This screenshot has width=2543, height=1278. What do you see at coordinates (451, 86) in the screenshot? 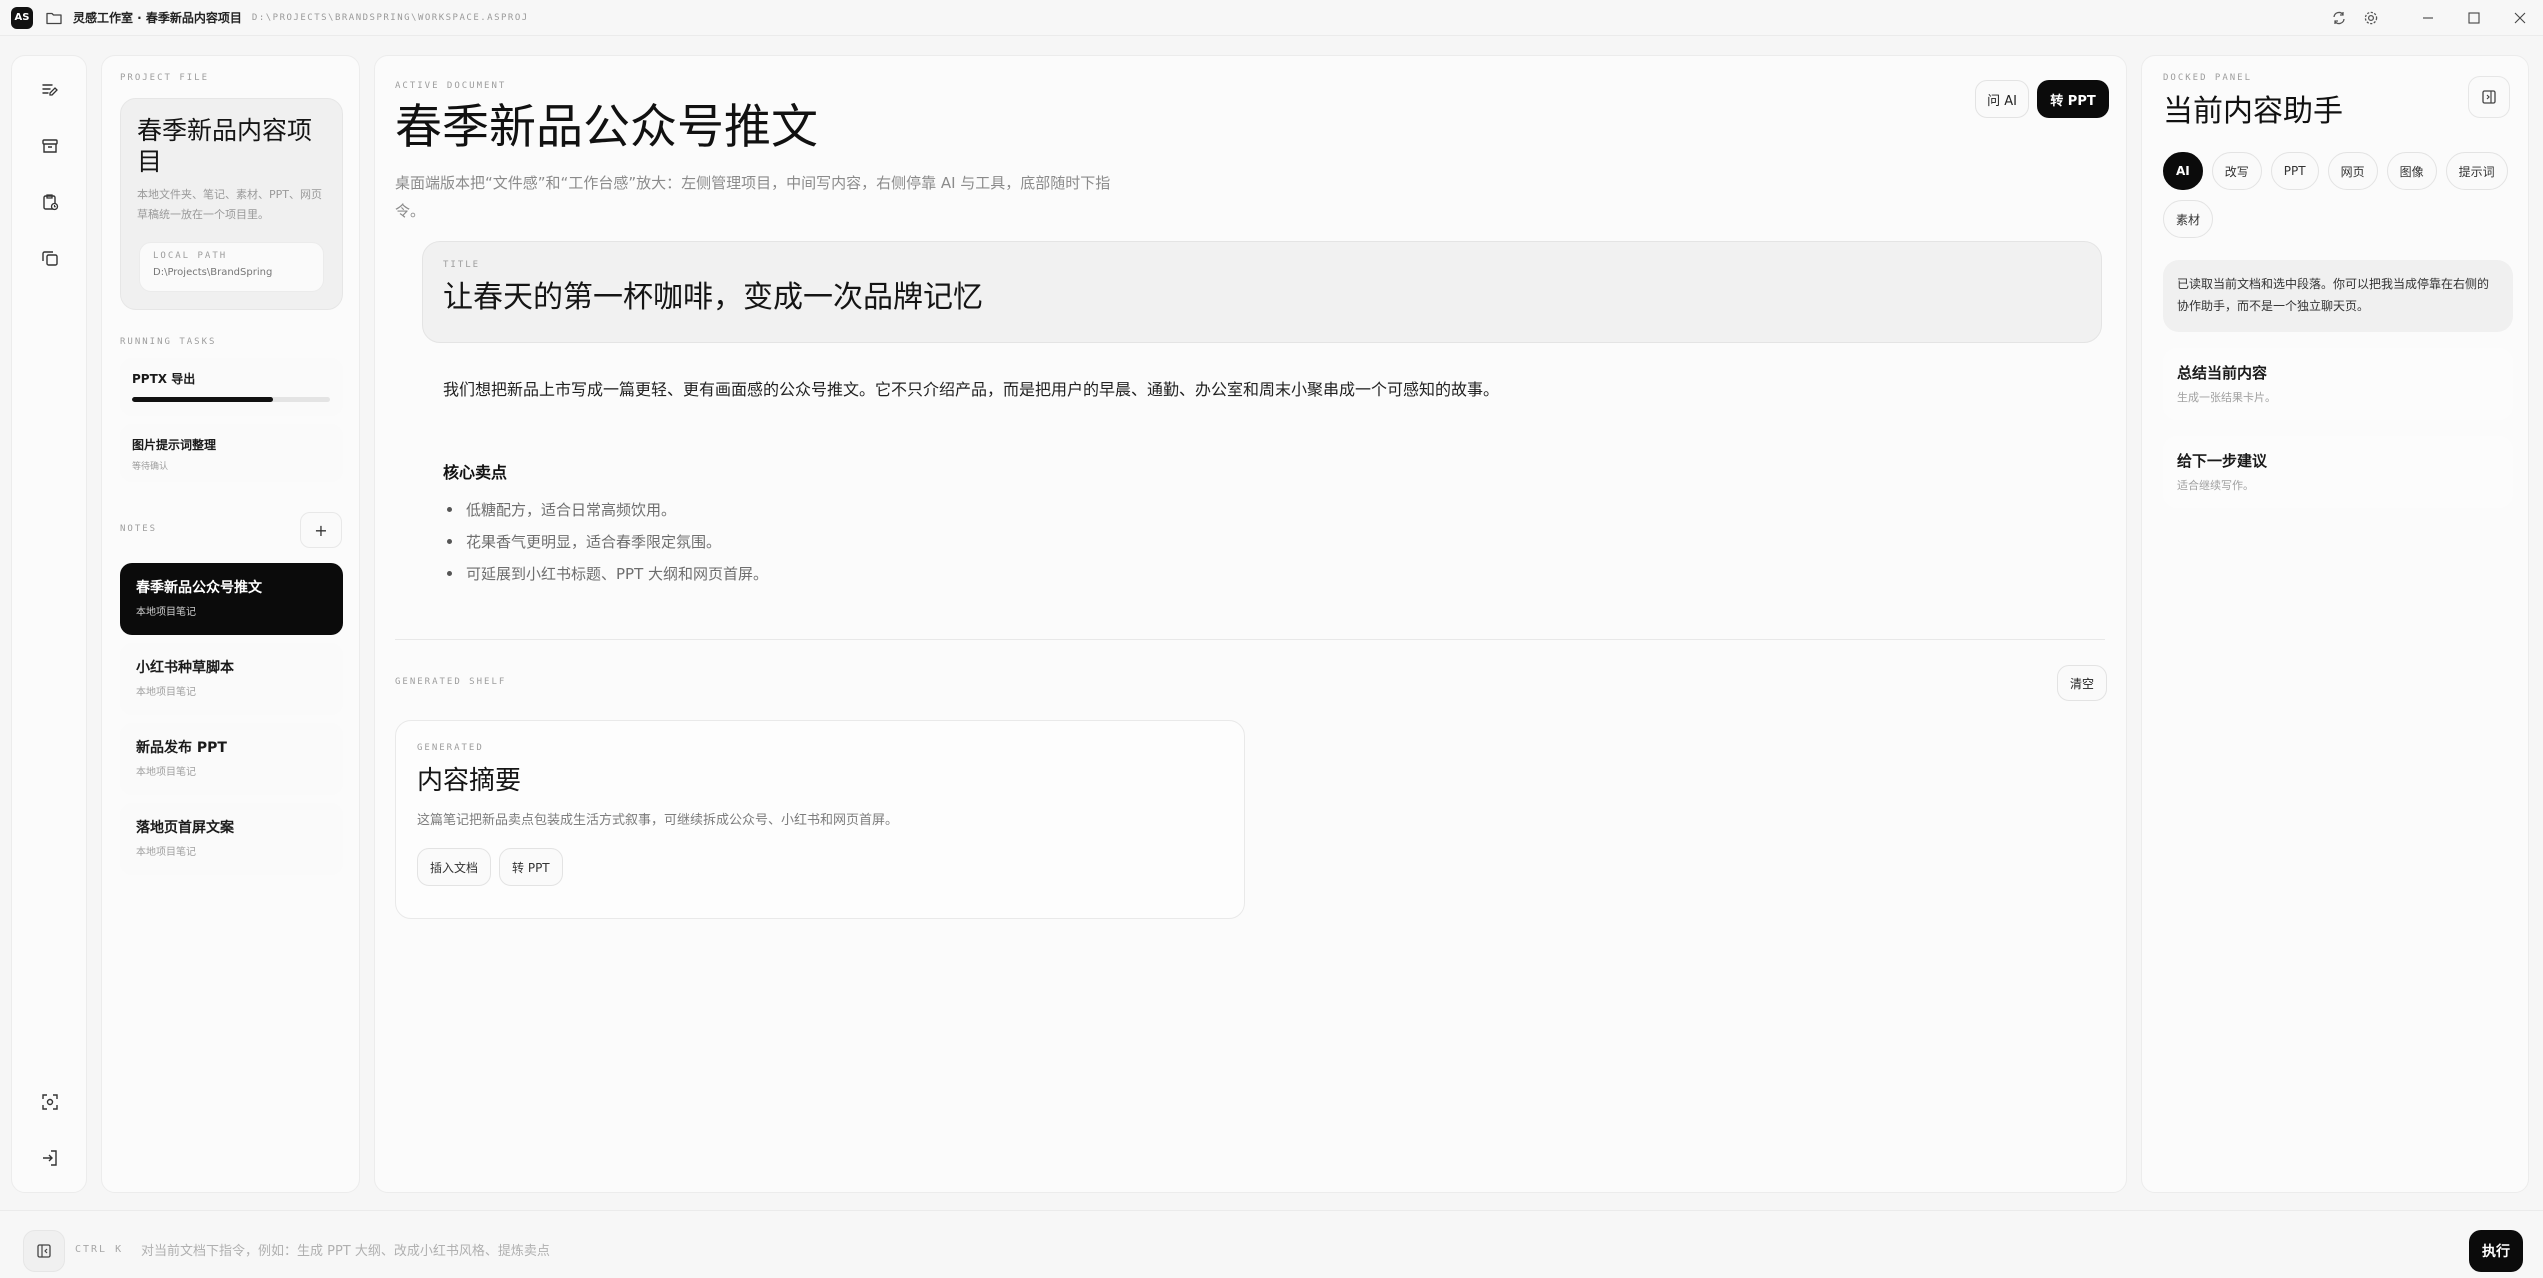
I see `active-document-label: ACTIVE DOCUMENT` at bounding box center [451, 86].